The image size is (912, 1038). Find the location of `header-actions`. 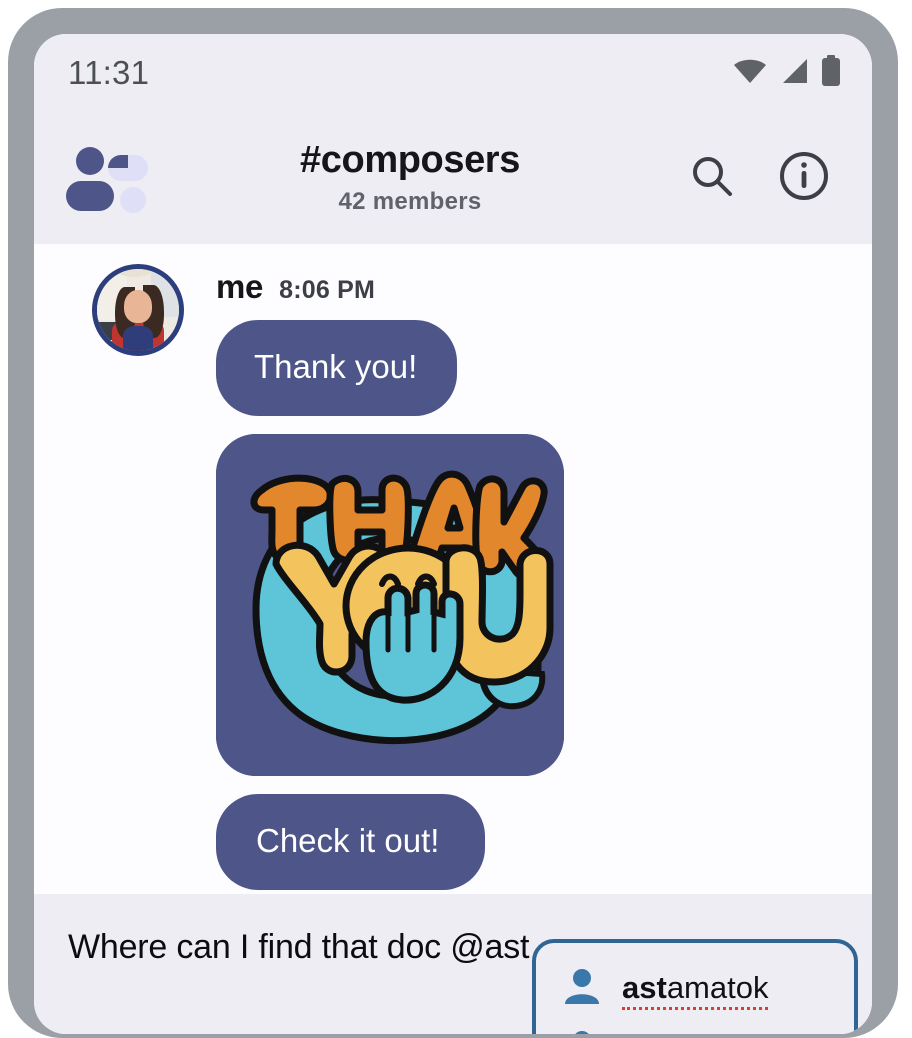

header-actions is located at coordinates (767, 178).